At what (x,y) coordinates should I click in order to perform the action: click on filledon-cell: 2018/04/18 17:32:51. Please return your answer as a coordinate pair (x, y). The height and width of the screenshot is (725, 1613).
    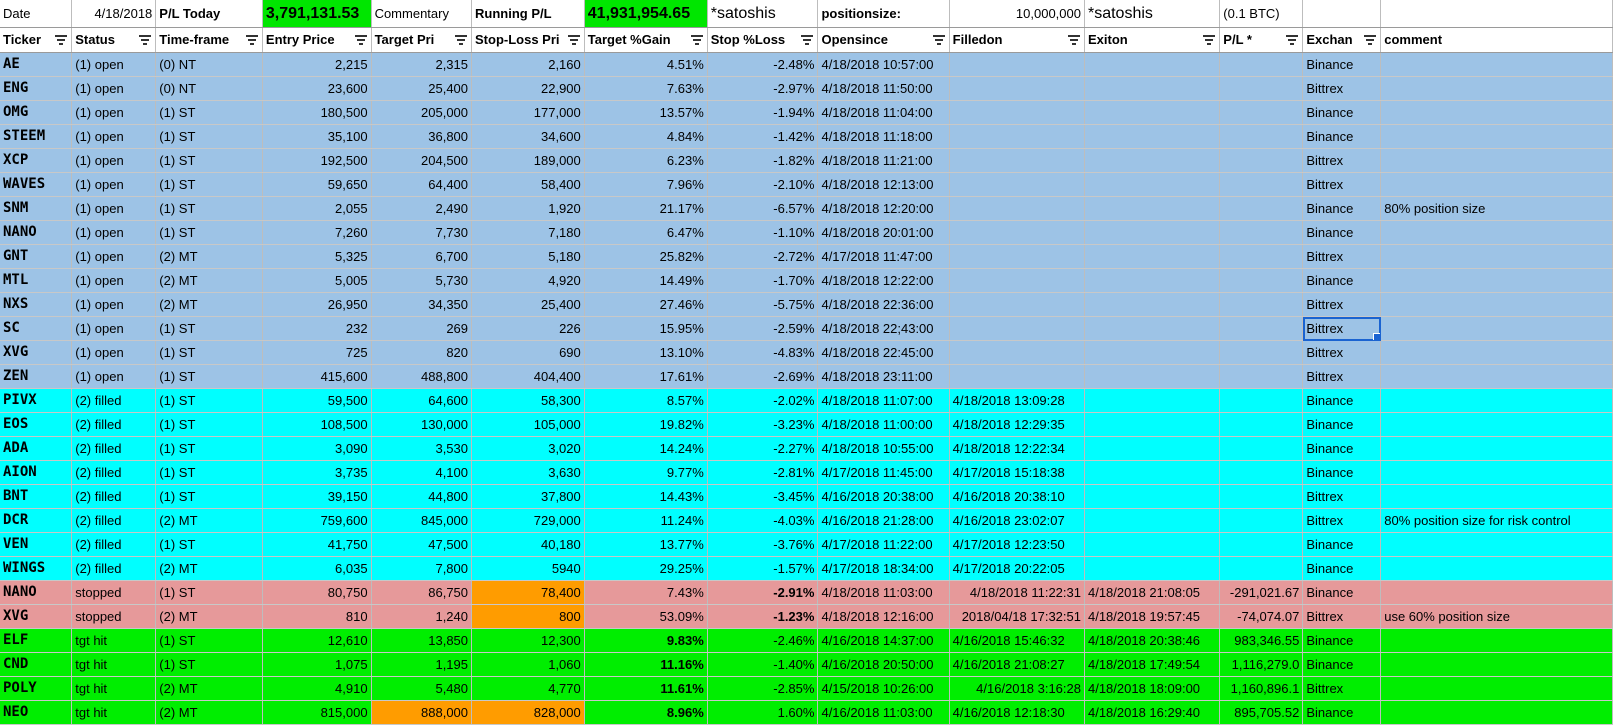
    Looking at the image, I should click on (1017, 616).